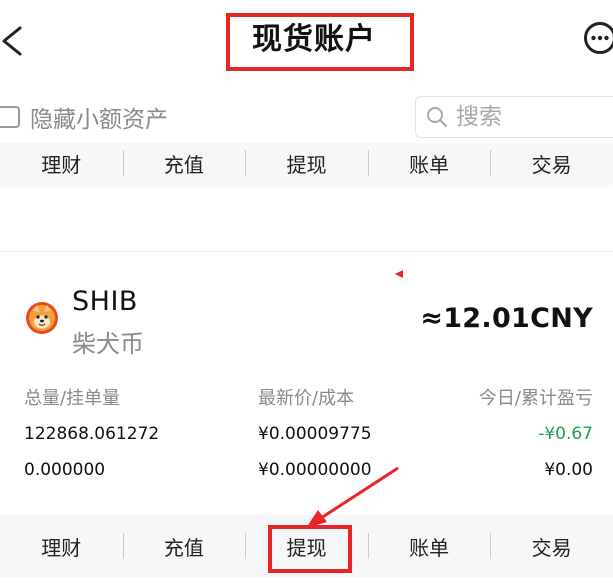 This screenshot has width=613, height=587. What do you see at coordinates (535, 398) in the screenshot?
I see `column-header-pnl: 今日/累计盈亏` at bounding box center [535, 398].